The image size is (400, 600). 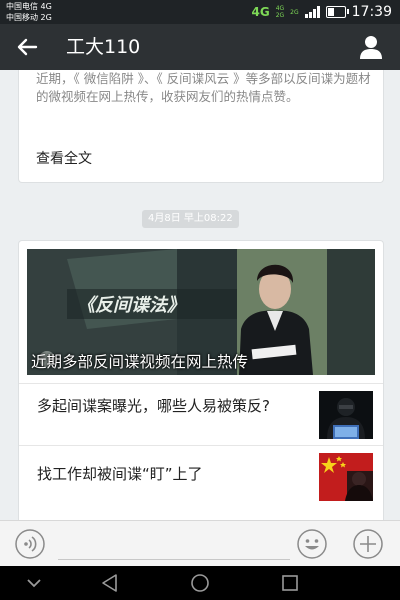 I want to click on carrier-info: 中国电信 4G 中国移动 2G, so click(x=29, y=12).